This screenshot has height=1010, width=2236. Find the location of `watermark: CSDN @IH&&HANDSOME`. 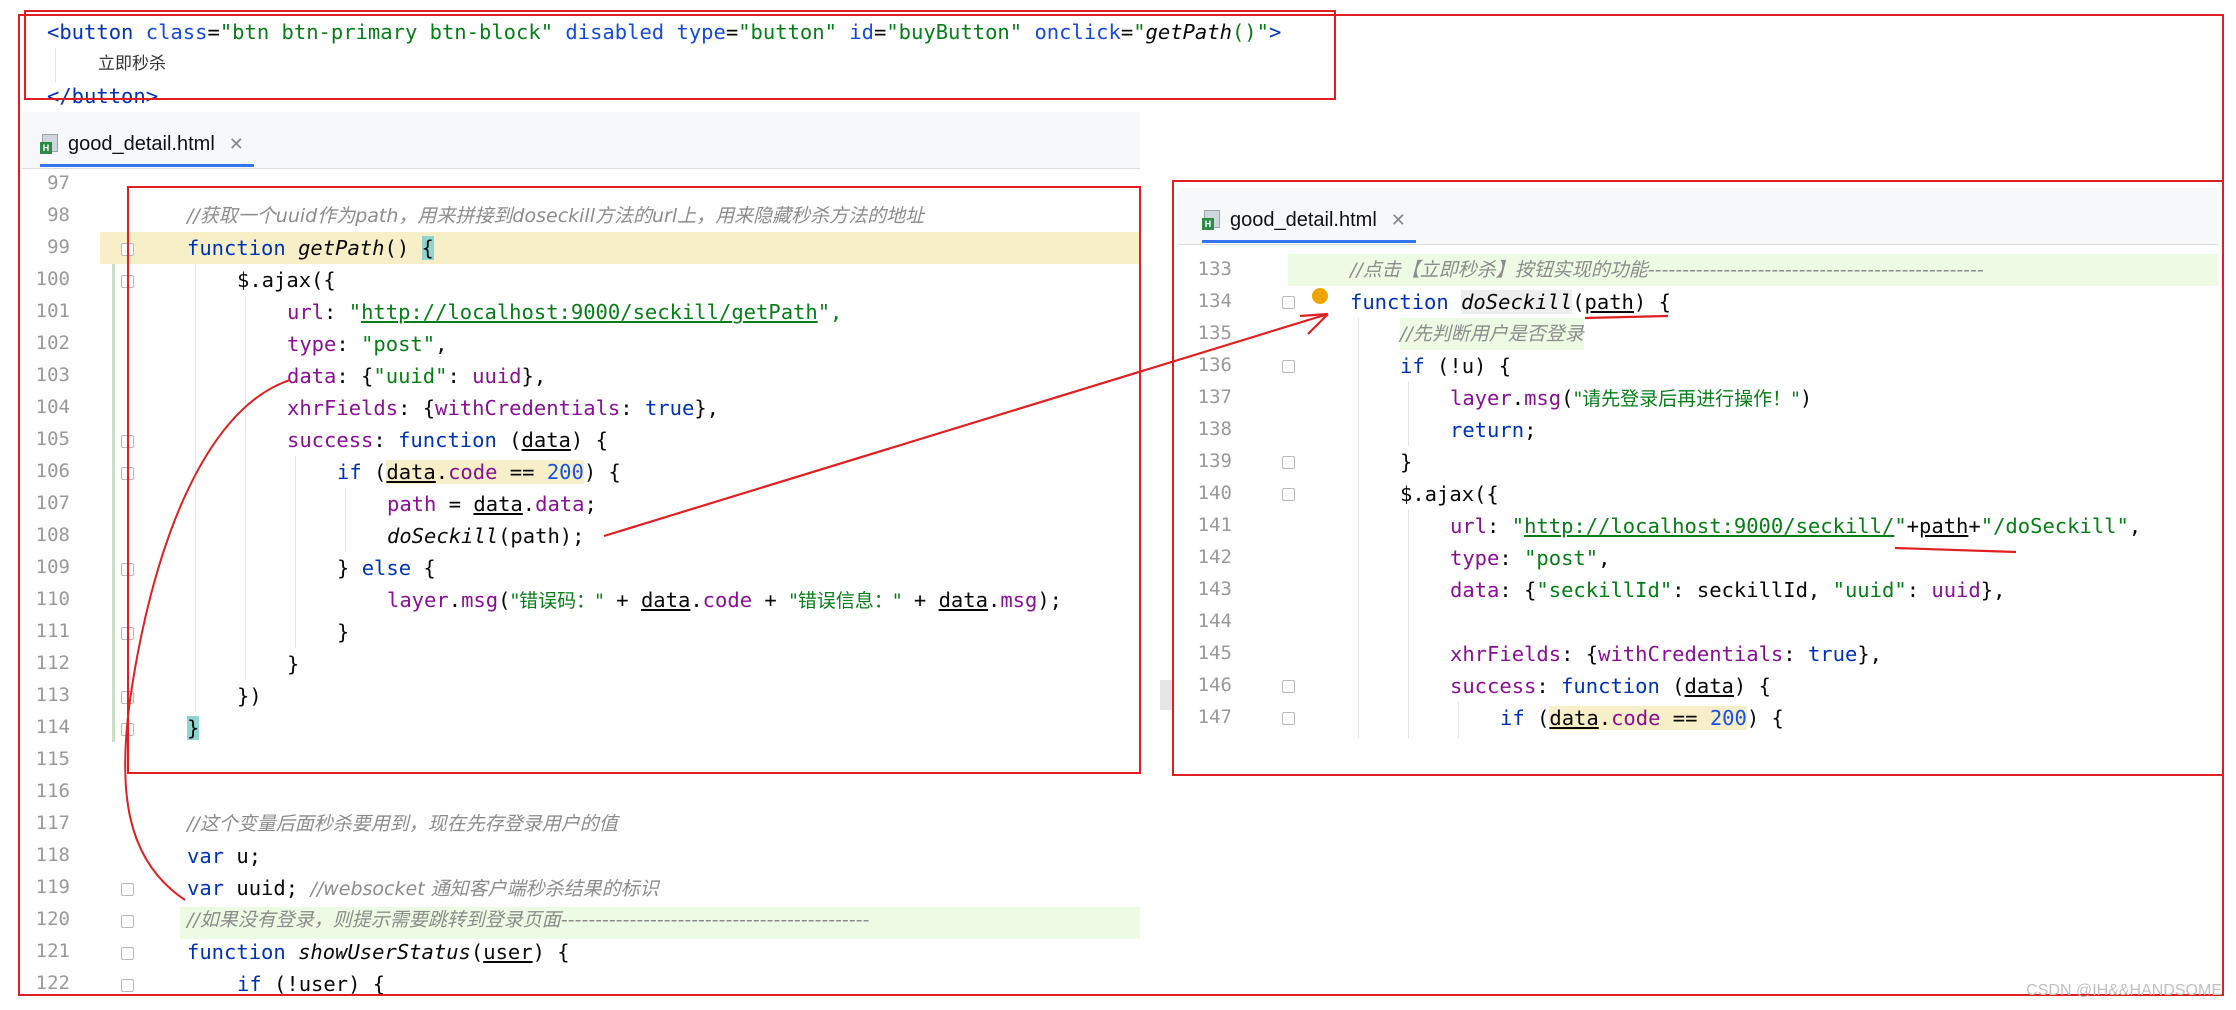

watermark: CSDN @IH&&HANDSOME is located at coordinates (2124, 990).